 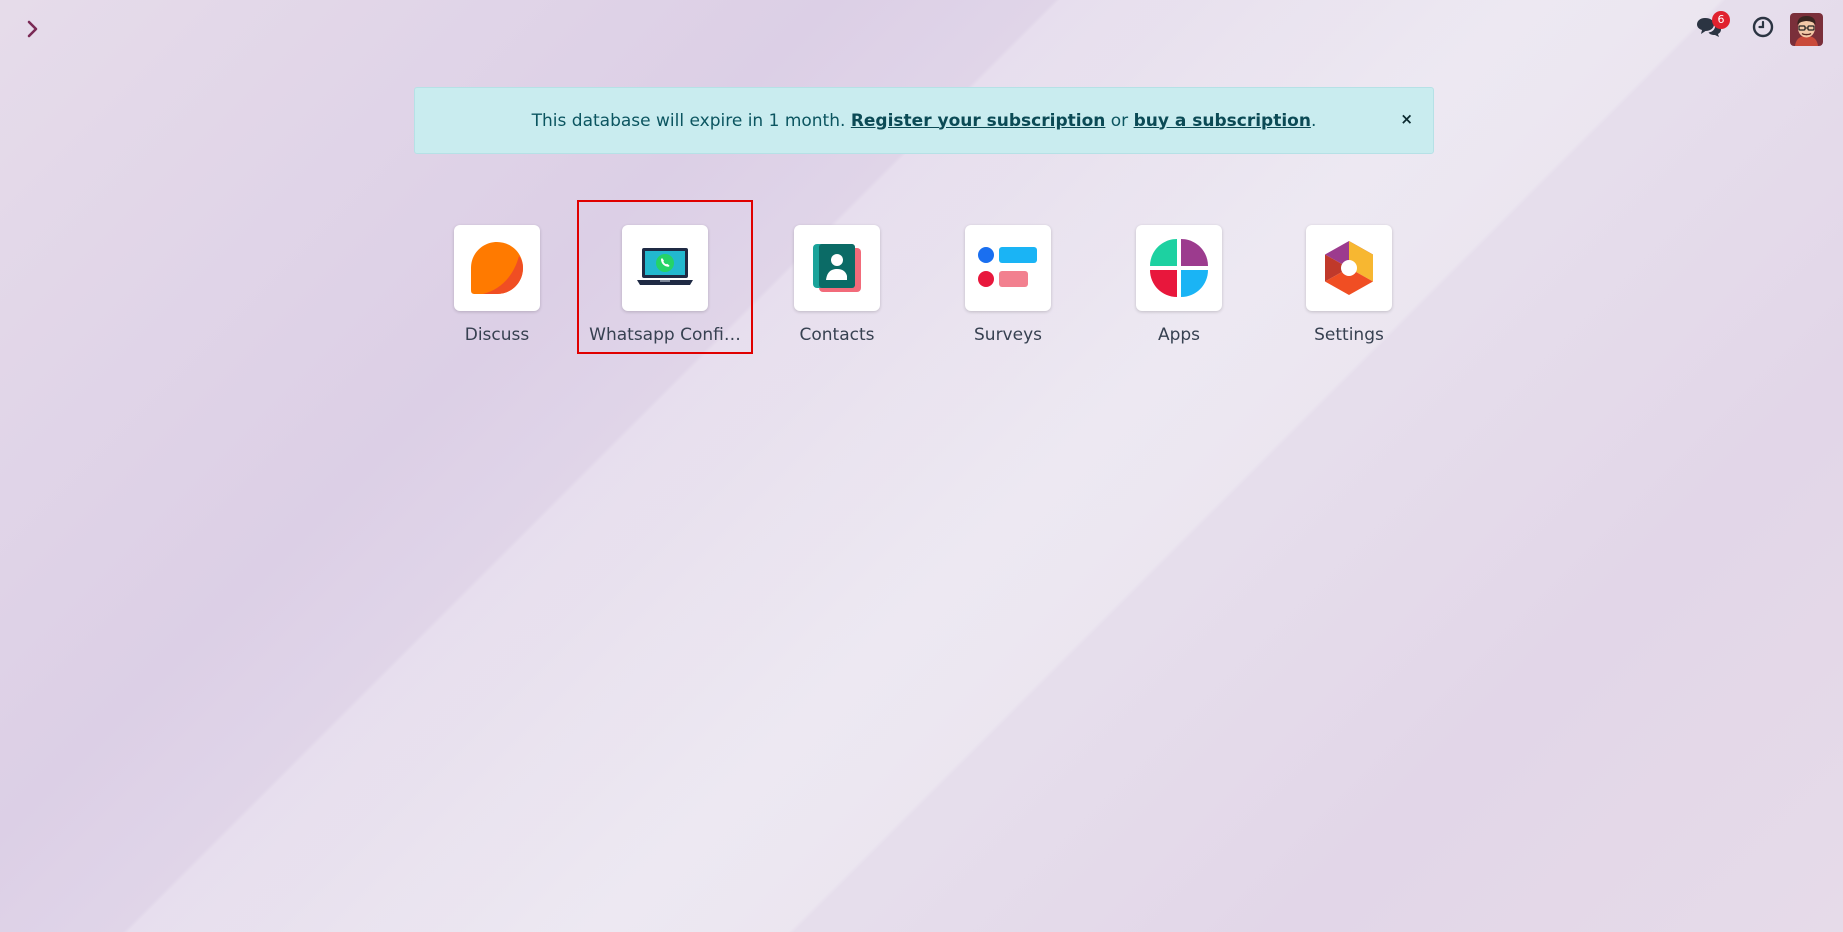 I want to click on user-avatar, so click(x=1806, y=29).